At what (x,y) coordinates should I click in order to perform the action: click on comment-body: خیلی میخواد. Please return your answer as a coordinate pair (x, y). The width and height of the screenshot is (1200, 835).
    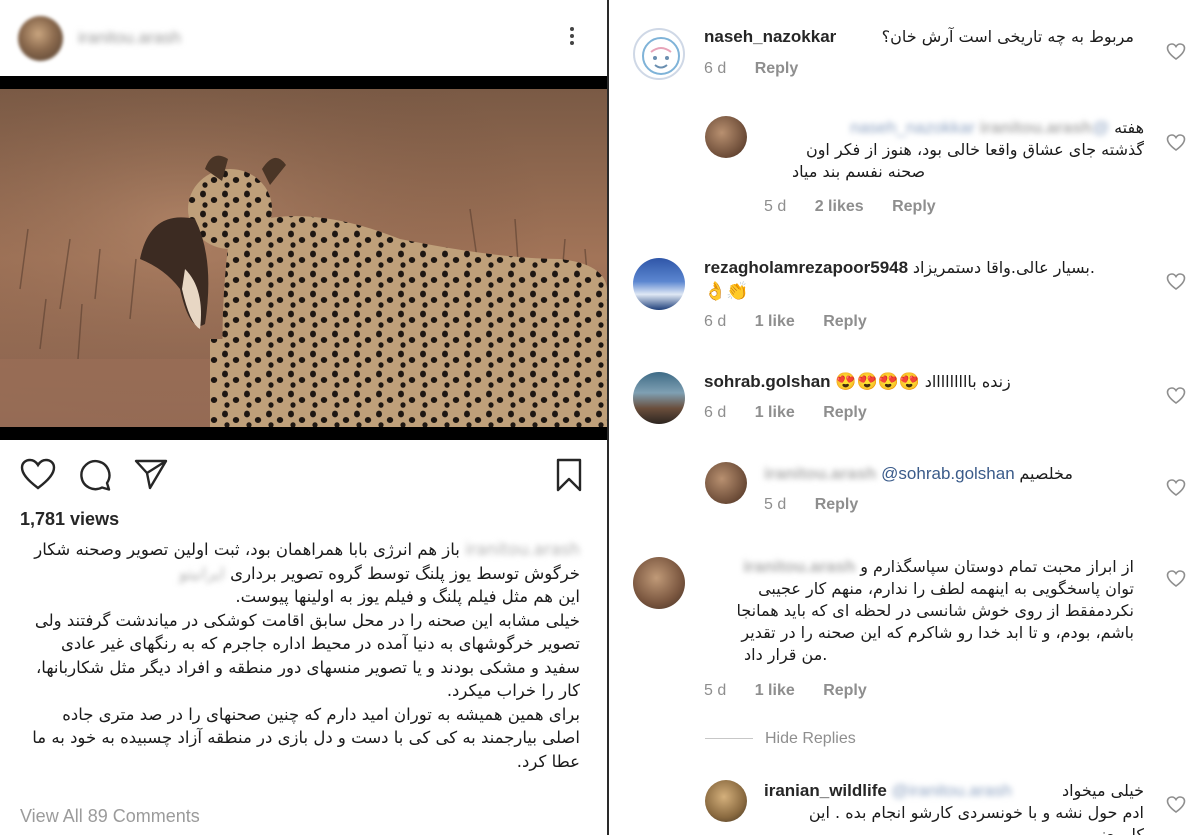
    Looking at the image, I should click on (1103, 790).